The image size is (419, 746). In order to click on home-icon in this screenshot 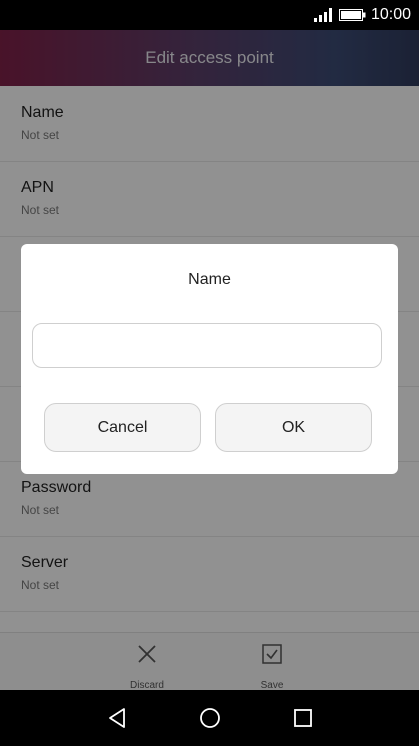, I will do `click(210, 718)`.